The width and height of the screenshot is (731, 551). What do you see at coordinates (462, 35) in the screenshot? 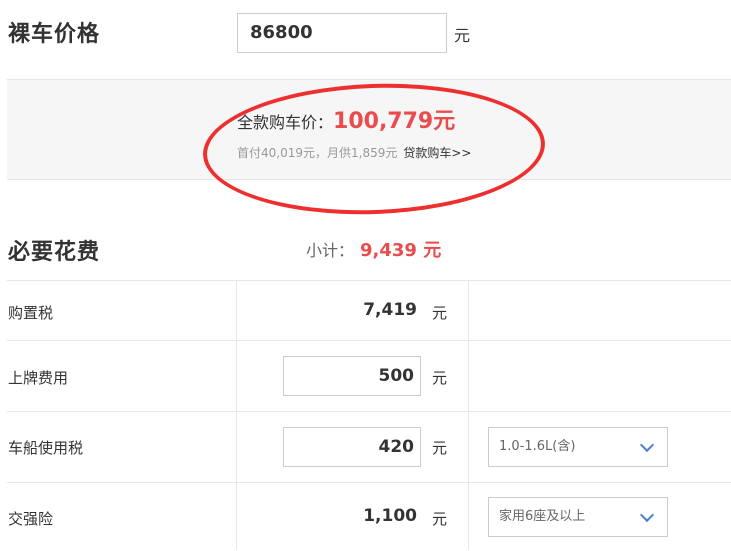
I see `price-unit: 元` at bounding box center [462, 35].